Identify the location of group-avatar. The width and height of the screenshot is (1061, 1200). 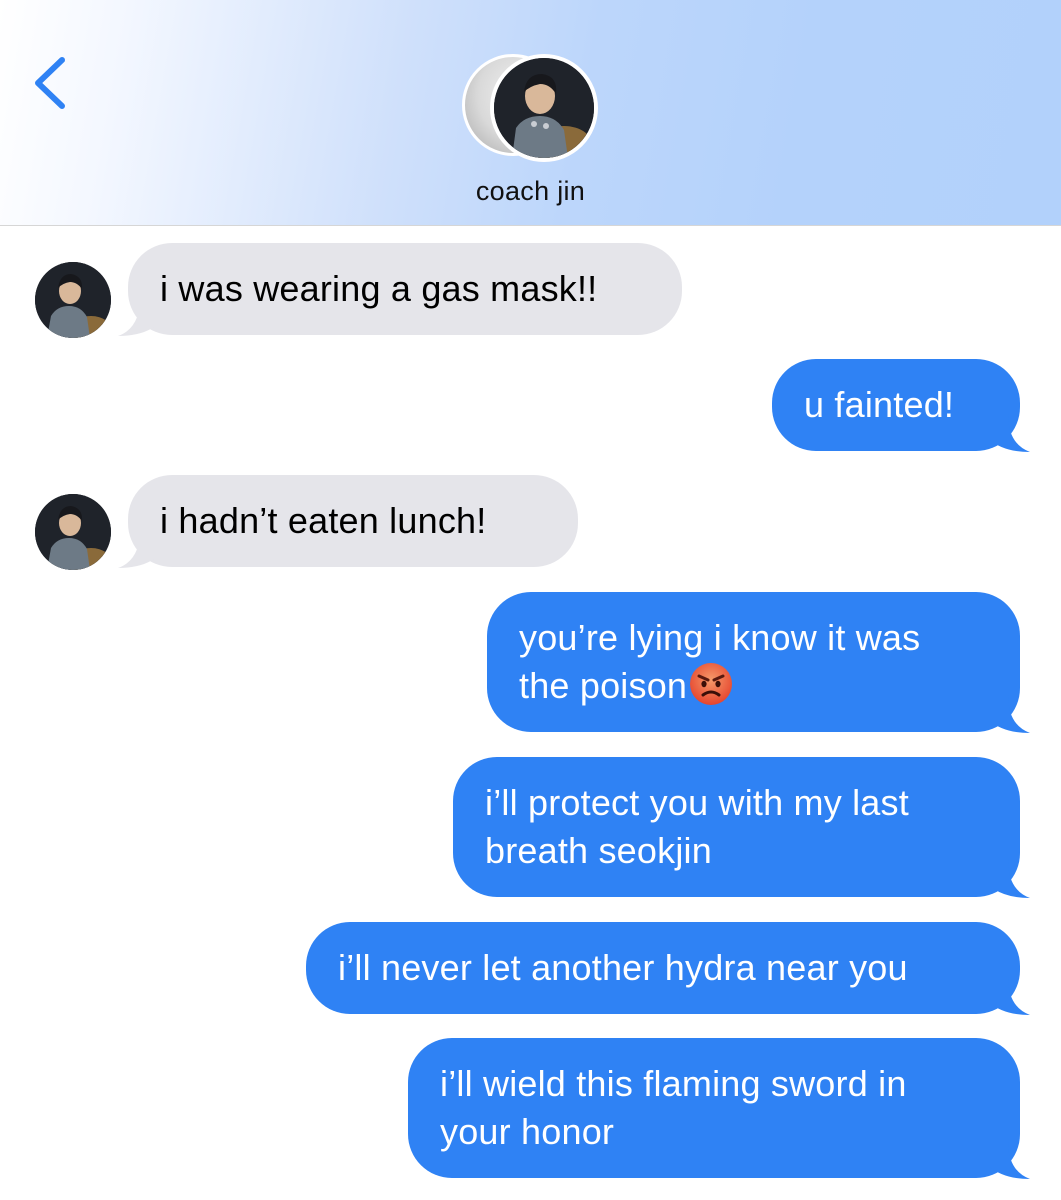
(530, 108).